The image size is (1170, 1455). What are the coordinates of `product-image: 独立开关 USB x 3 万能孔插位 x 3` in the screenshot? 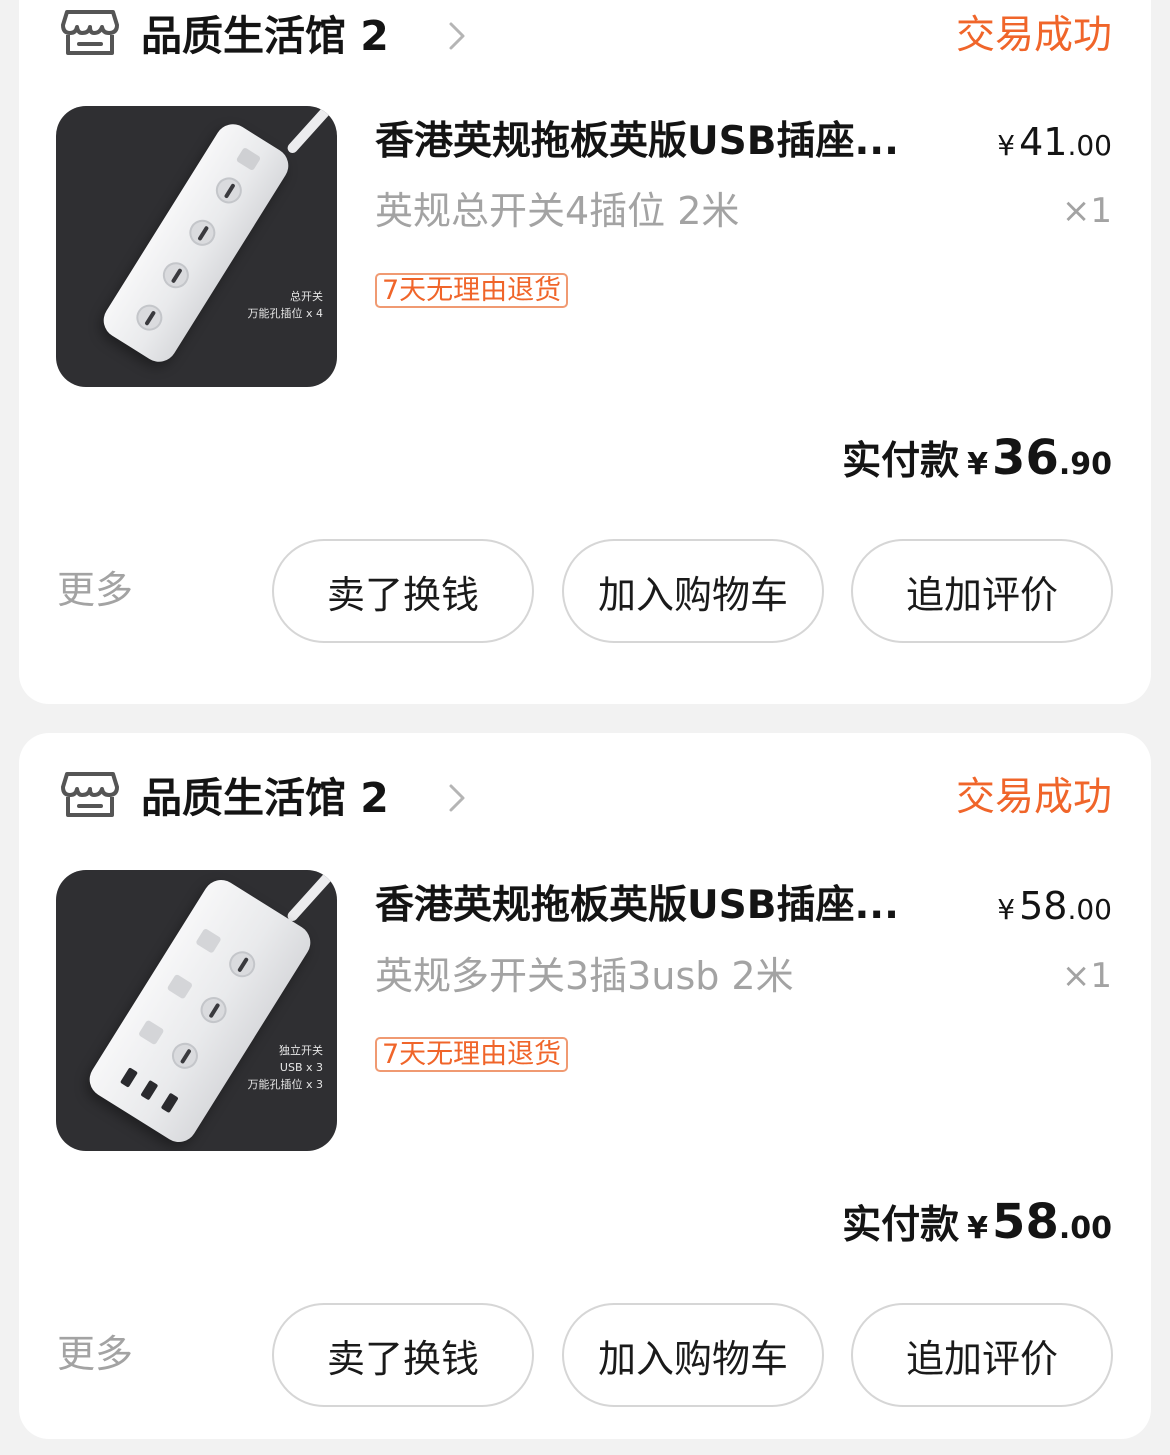 It's located at (196, 1010).